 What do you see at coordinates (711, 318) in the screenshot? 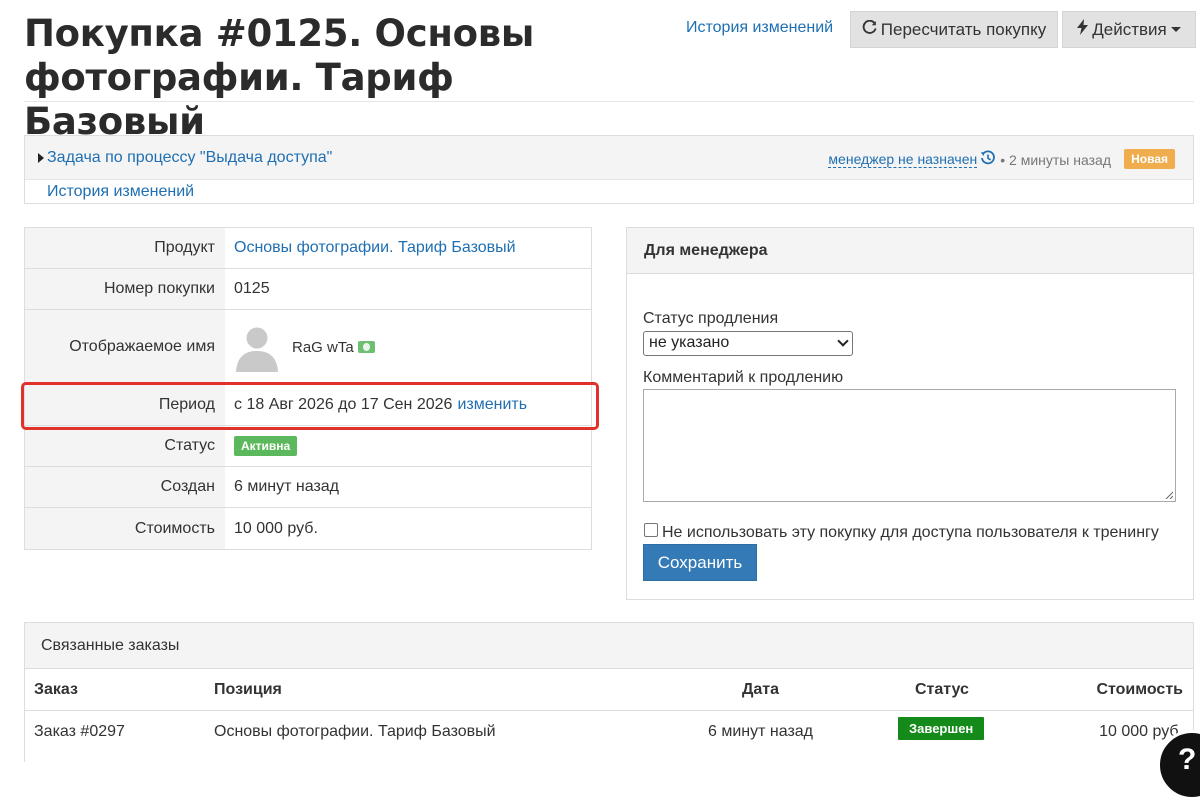
I see `renewal-status-label: Статус продления` at bounding box center [711, 318].